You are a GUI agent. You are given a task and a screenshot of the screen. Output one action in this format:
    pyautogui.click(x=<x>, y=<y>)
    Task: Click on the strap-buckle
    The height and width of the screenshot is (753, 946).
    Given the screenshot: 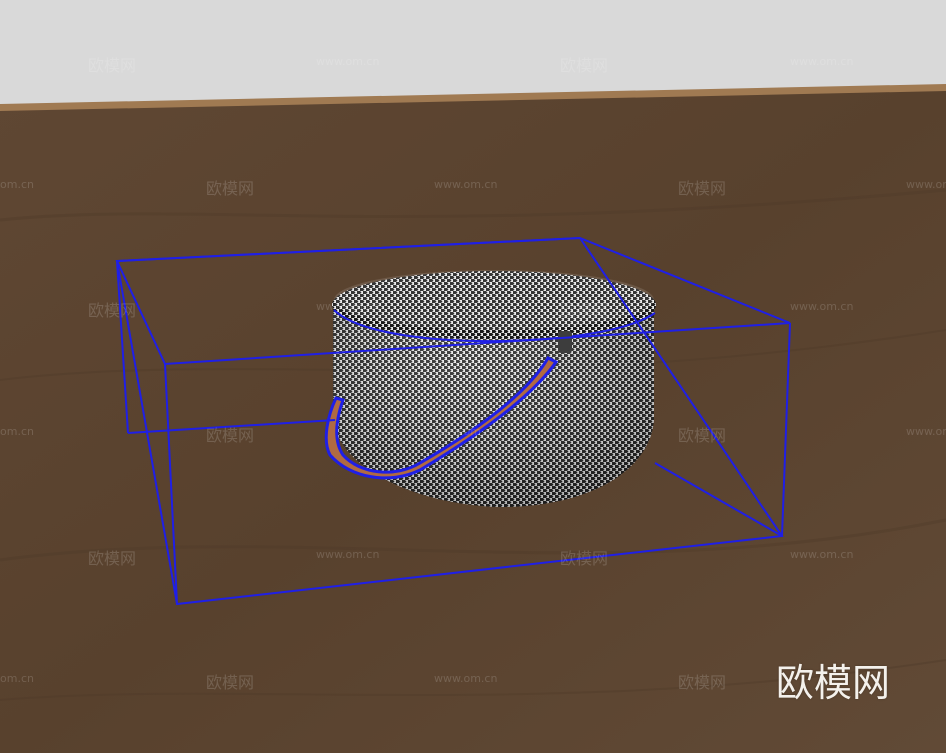 What is the action you would take?
    pyautogui.click(x=565, y=342)
    